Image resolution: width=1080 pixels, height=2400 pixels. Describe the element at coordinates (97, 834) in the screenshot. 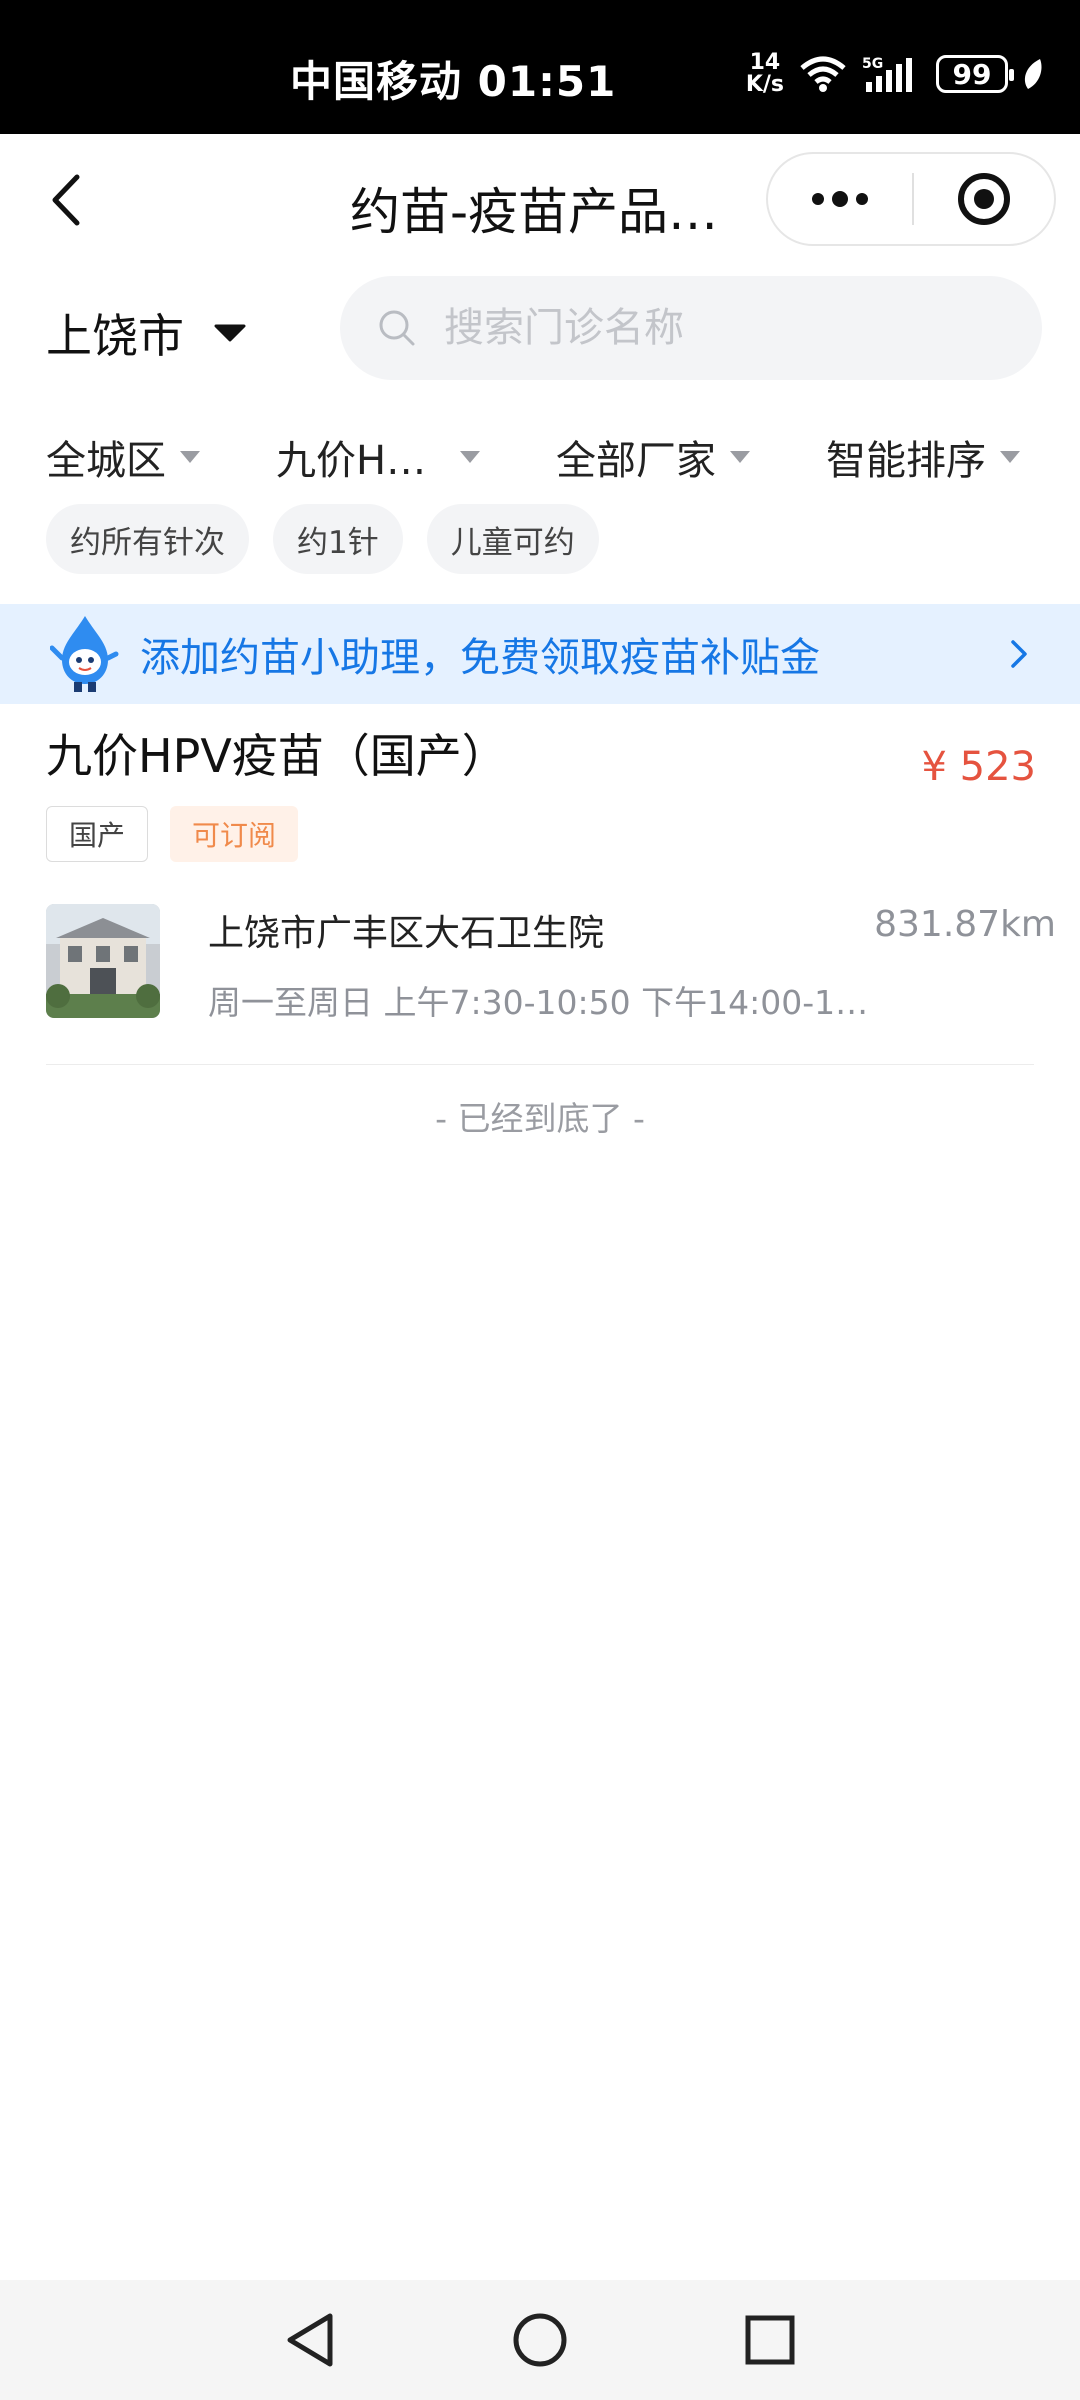

I see `tag-domestic: 国产` at that location.